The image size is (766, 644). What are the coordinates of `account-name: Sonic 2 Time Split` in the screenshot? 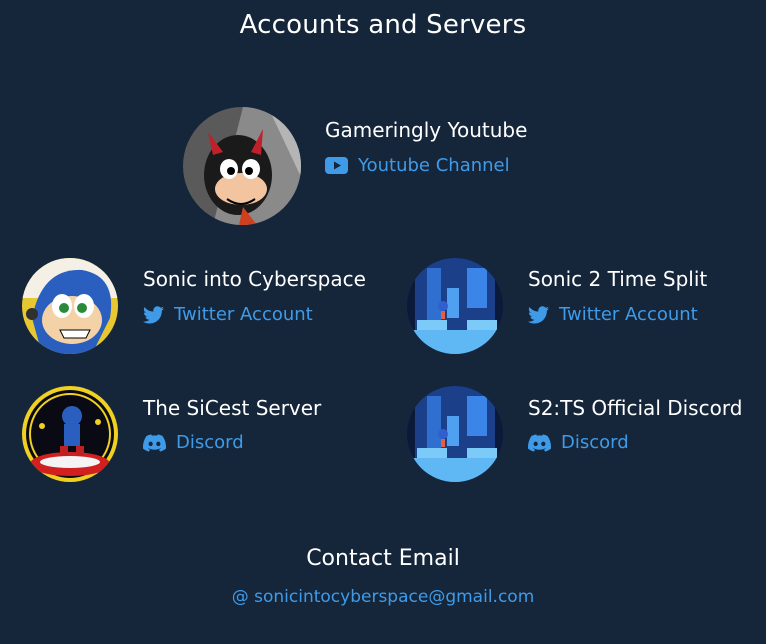 It's located at (618, 279).